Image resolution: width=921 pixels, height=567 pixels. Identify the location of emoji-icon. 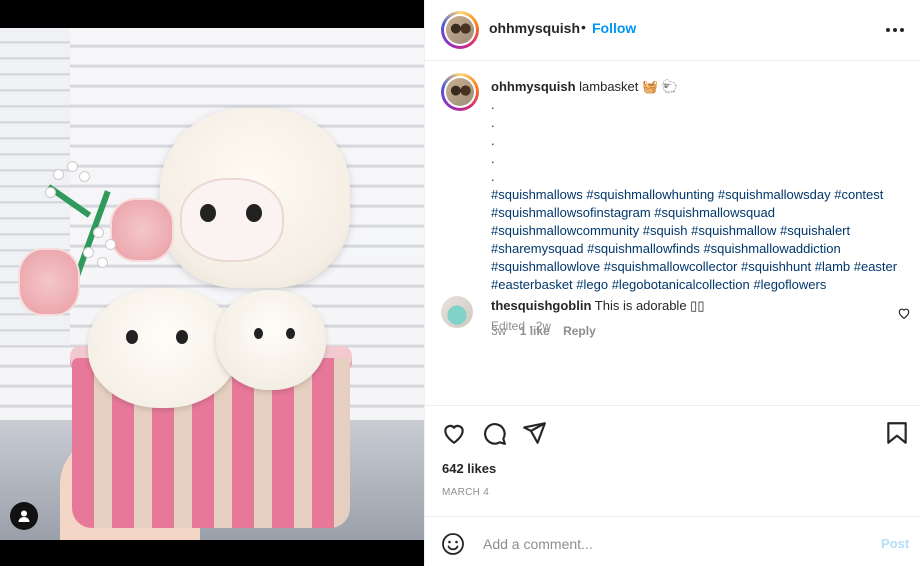
(453, 544).